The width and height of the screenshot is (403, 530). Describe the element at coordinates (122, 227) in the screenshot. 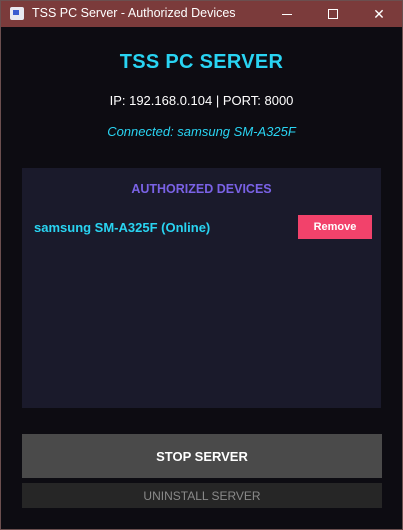

I see `device-name: samsung SM-A325F (Online)` at that location.